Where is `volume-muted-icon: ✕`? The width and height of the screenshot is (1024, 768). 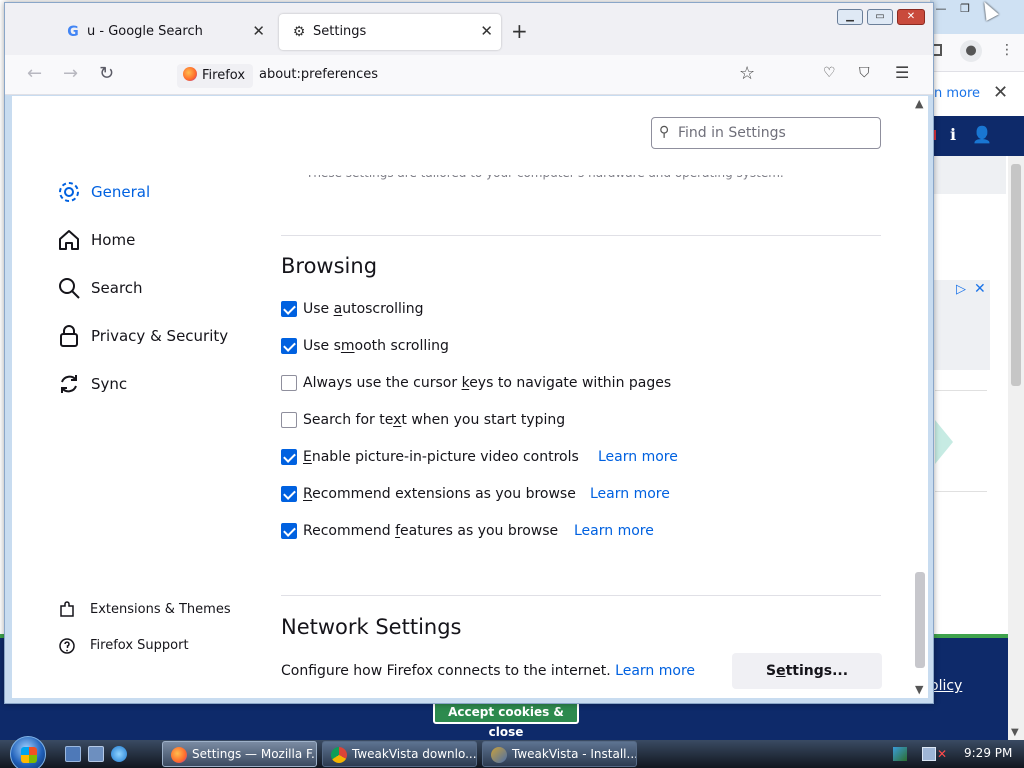 volume-muted-icon: ✕ is located at coordinates (944, 754).